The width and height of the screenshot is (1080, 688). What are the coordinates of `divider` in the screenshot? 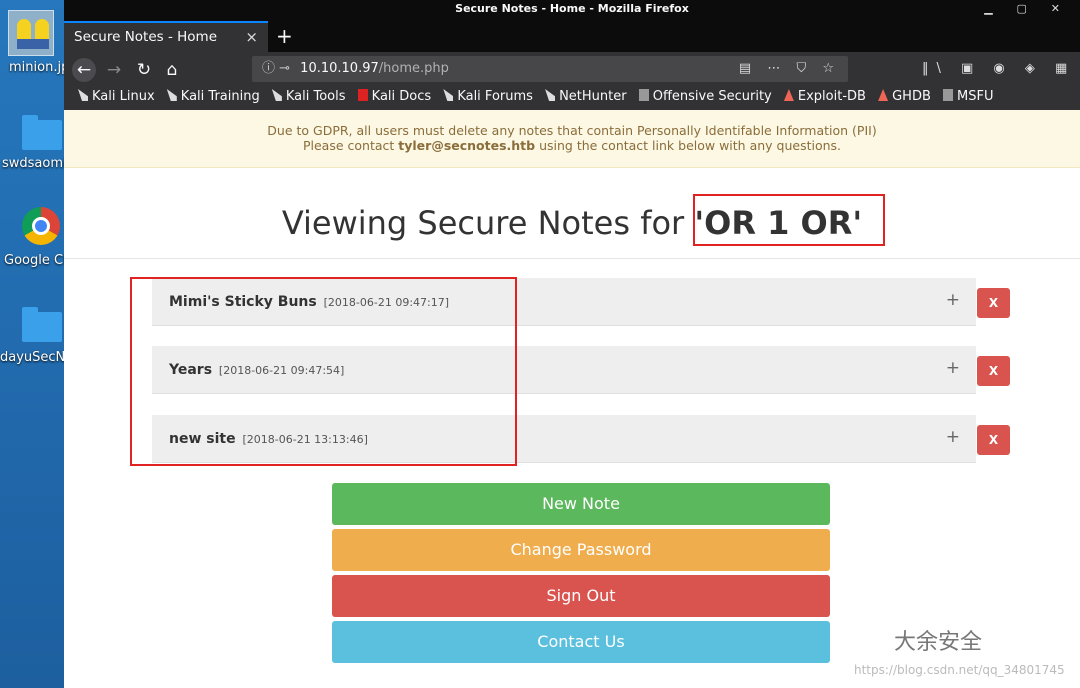 It's located at (572, 258).